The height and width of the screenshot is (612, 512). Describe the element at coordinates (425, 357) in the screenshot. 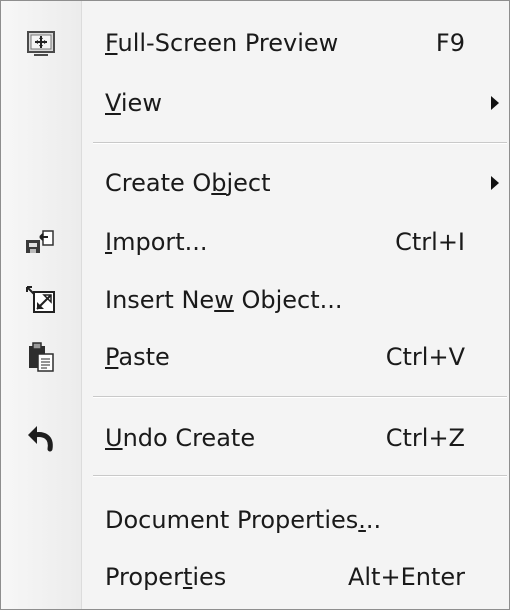

I see `menu-item-shortcut: Ctrl+V` at that location.